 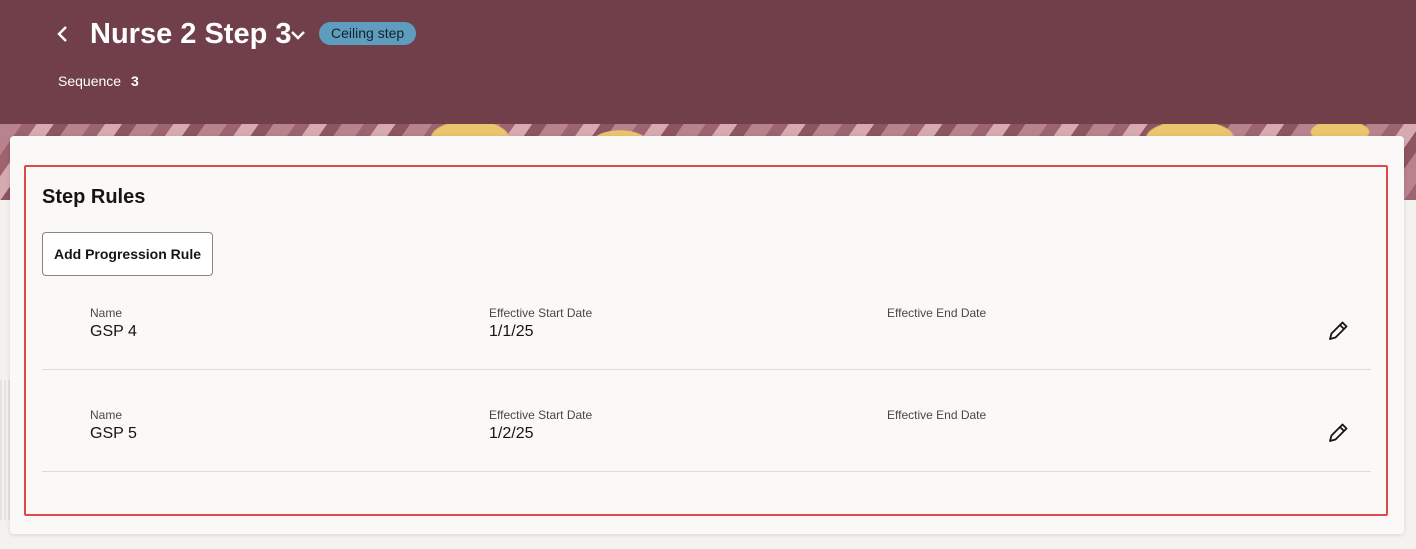 I want to click on start-date-field: Effective Start Date 1/1/25, so click(x=540, y=323).